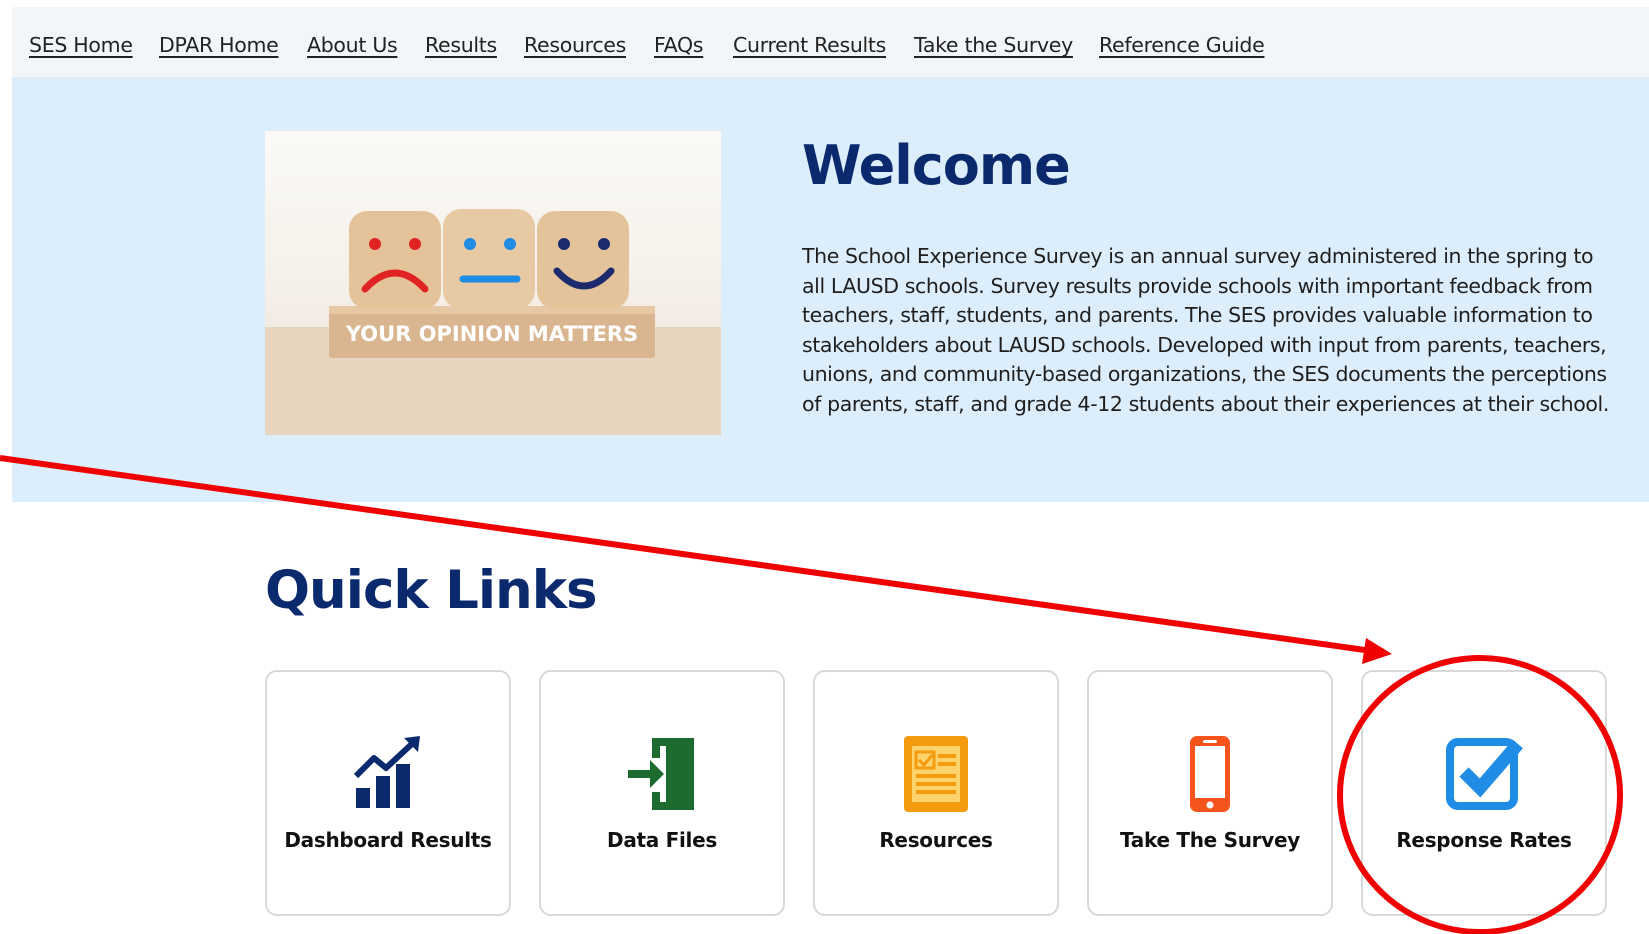 This screenshot has height=934, width=1649. I want to click on dashboard-results-card: Dashboard Results, so click(388, 793).